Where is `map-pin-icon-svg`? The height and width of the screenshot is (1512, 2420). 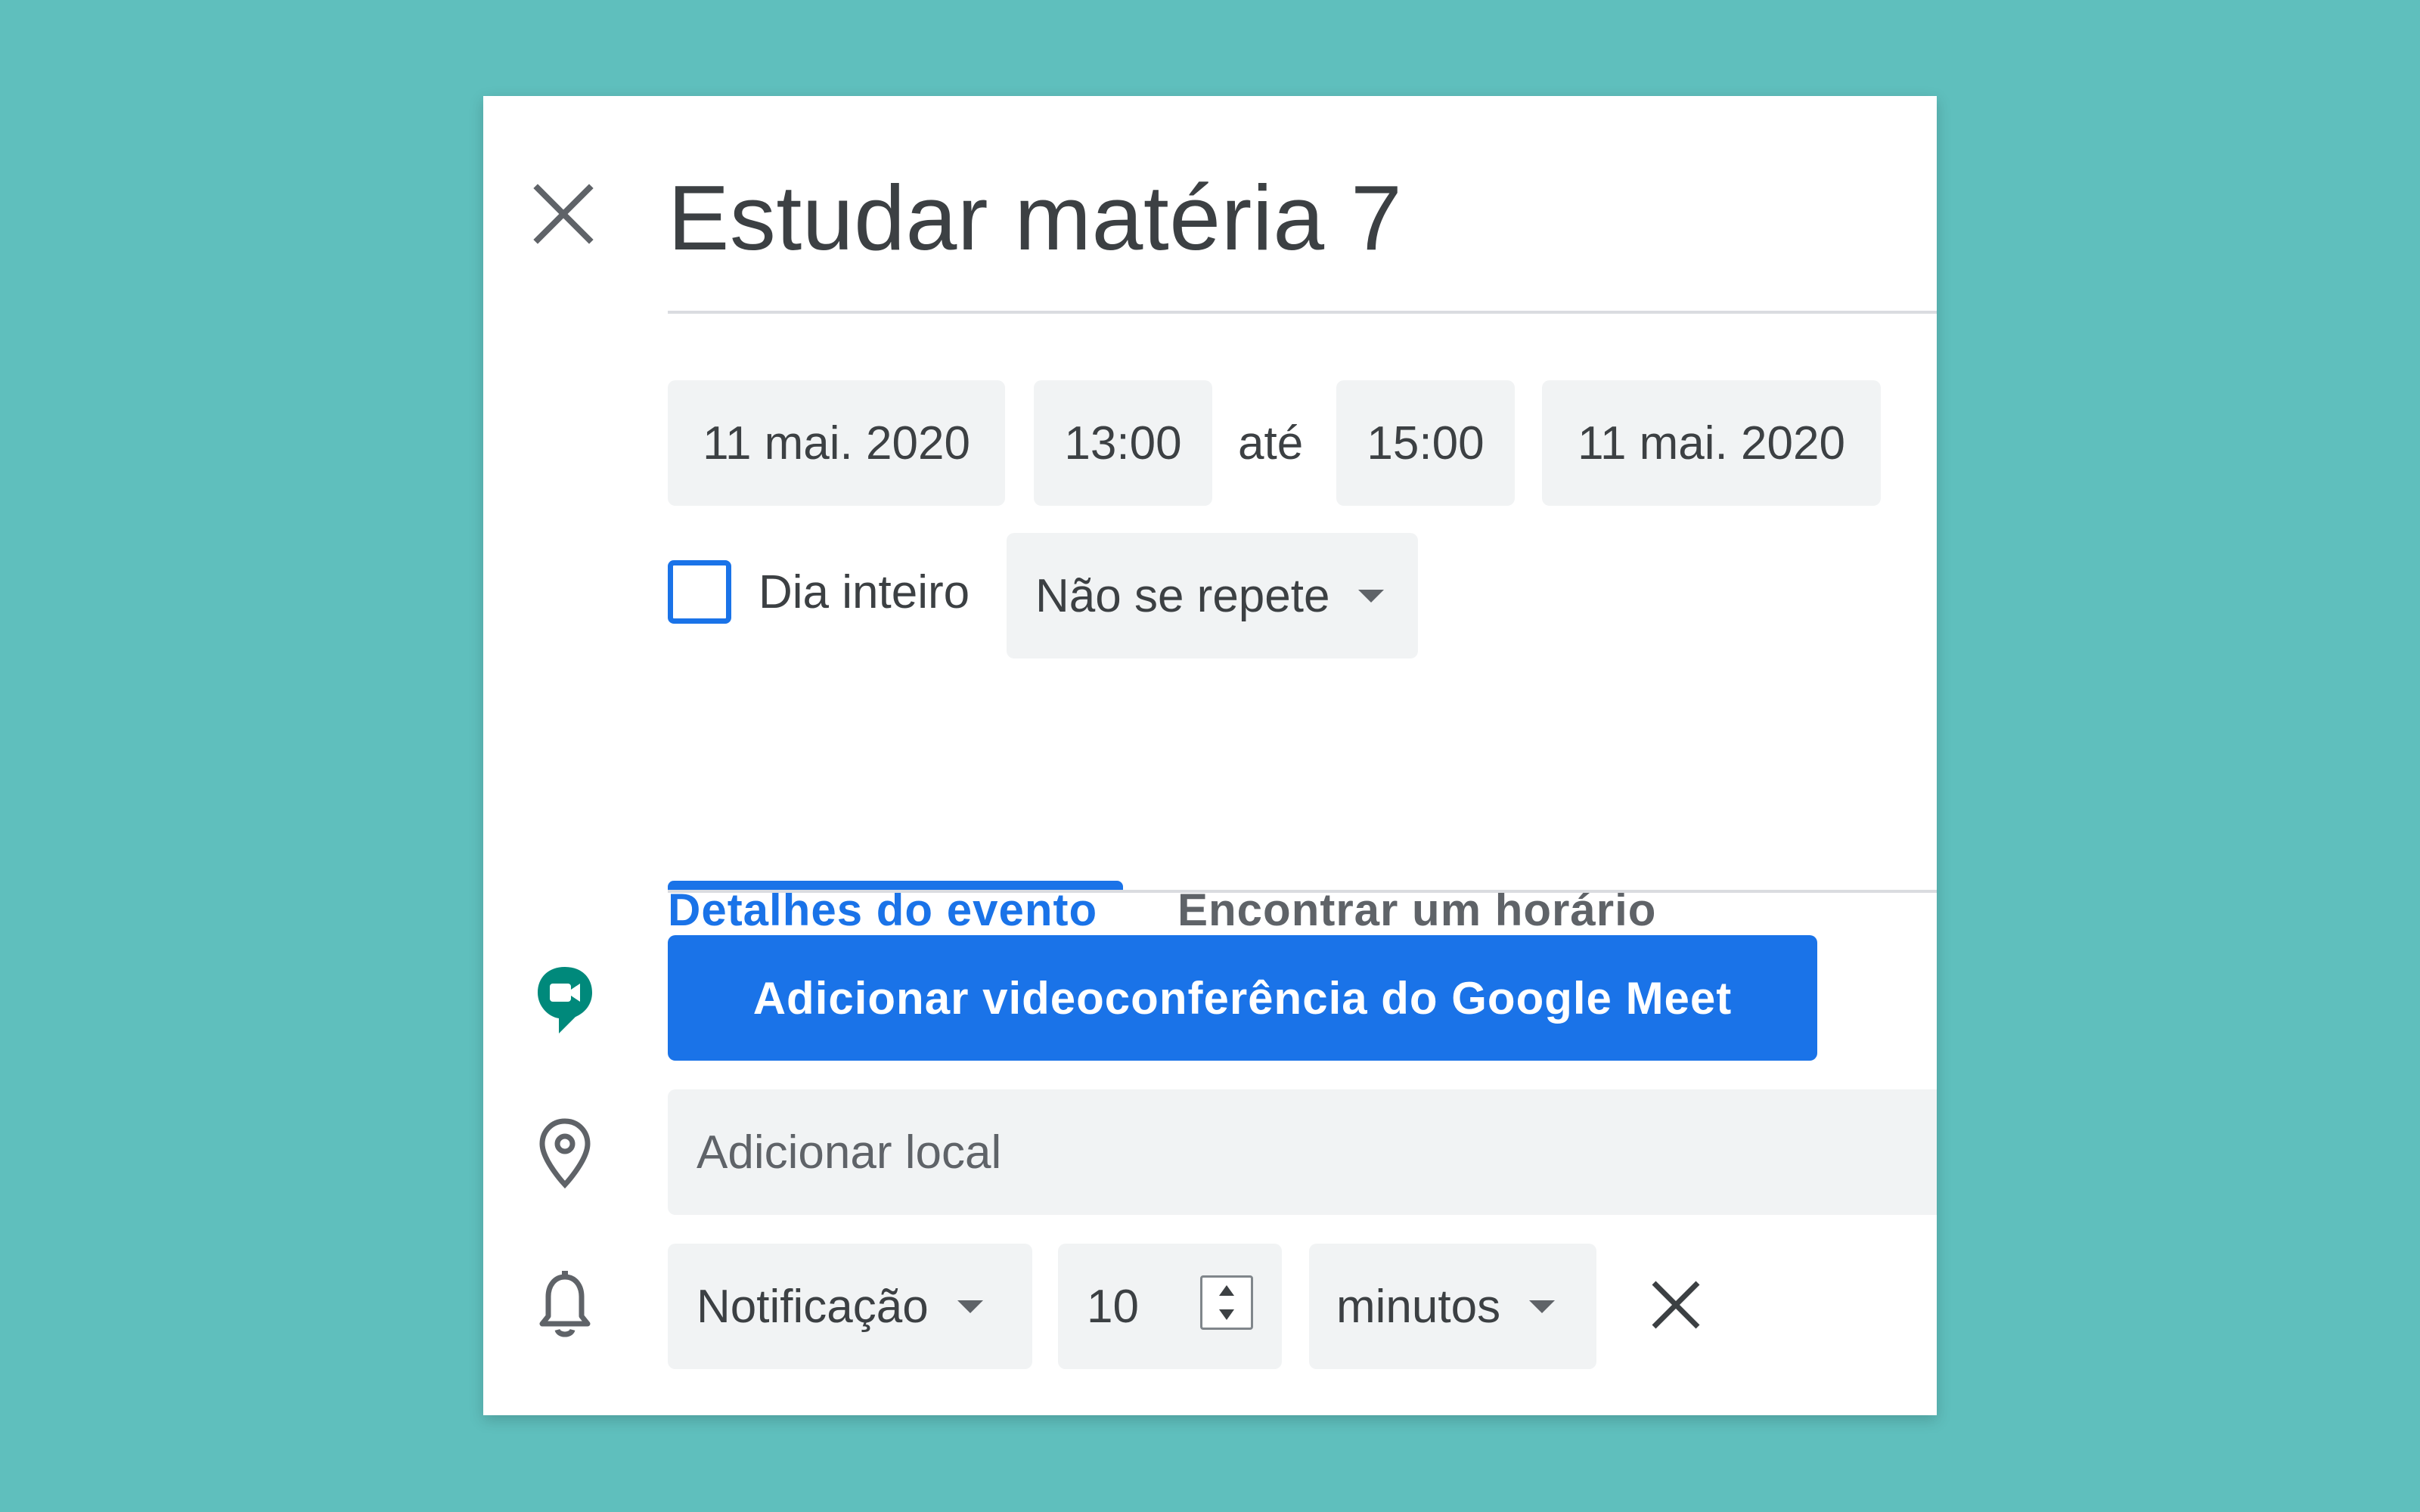
map-pin-icon-svg is located at coordinates (565, 1153).